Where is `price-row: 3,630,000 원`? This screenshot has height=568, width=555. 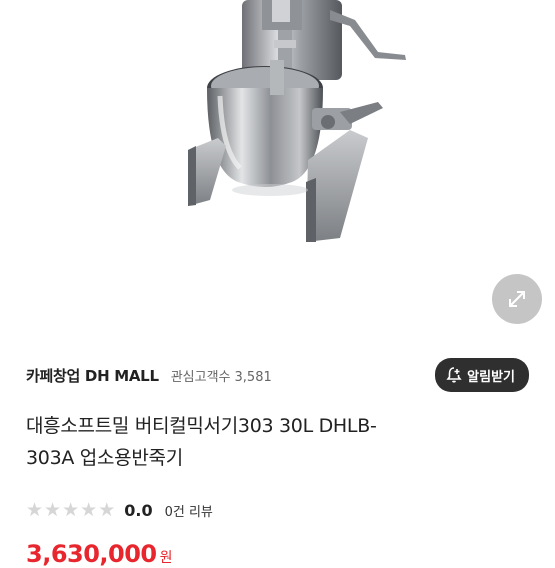
price-row: 3,630,000 원 is located at coordinates (99, 554).